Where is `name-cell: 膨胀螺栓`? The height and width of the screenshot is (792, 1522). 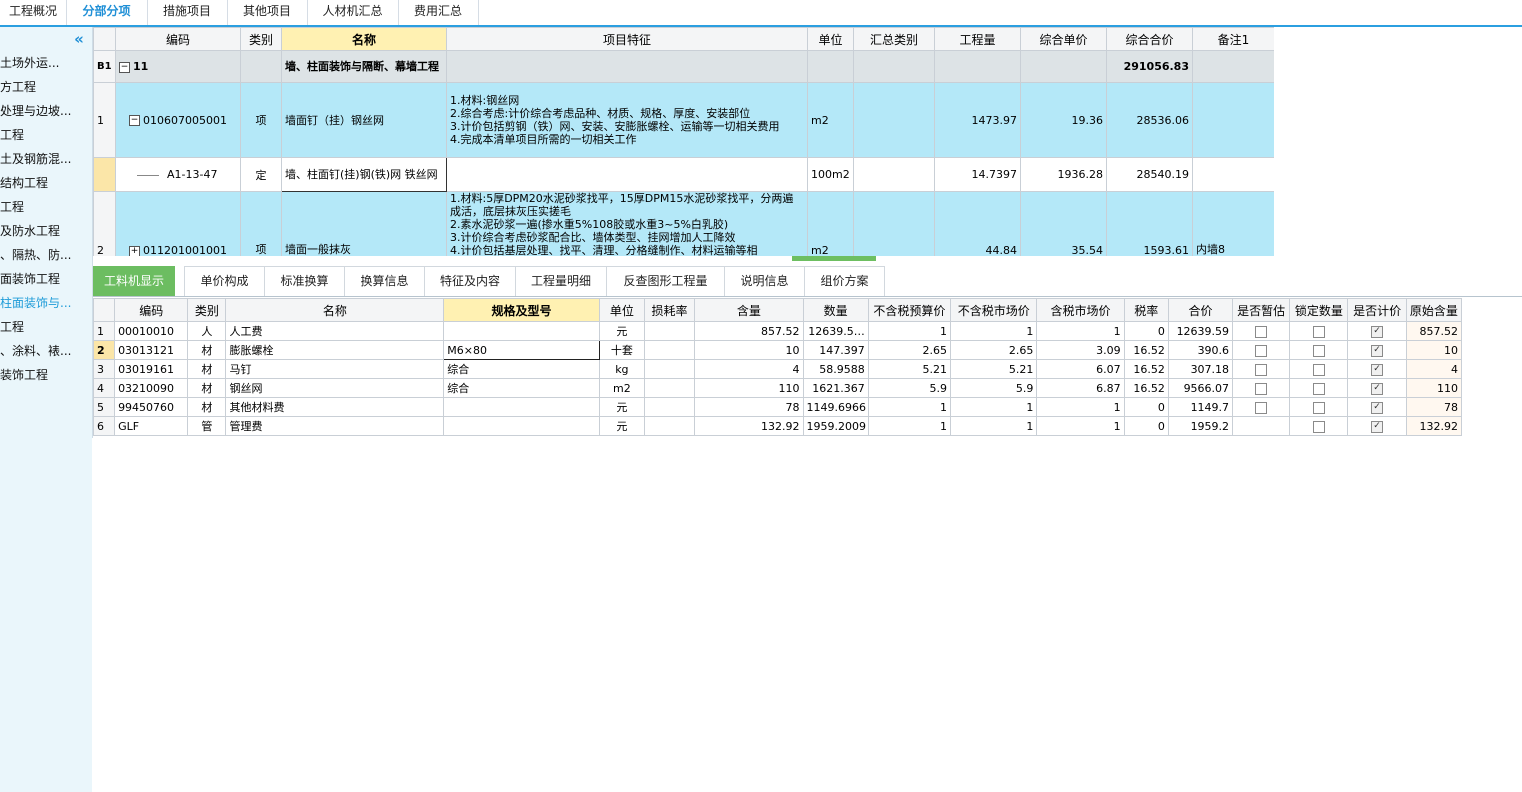 name-cell: 膨胀螺栓 is located at coordinates (335, 350).